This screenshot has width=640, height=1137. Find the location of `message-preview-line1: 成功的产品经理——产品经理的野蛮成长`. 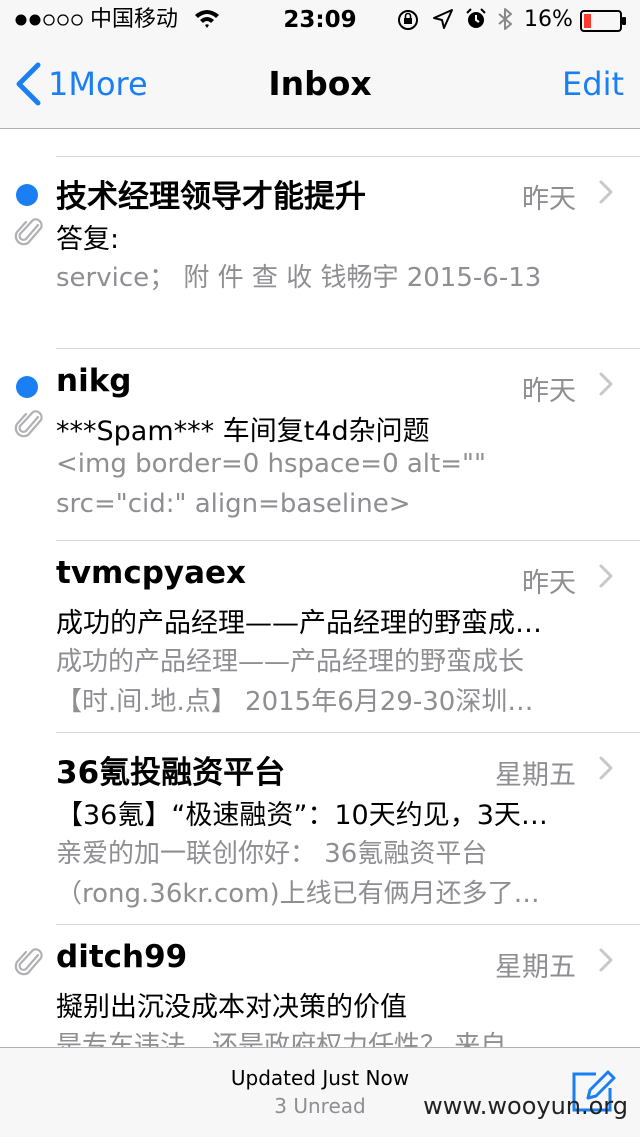

message-preview-line1: 成功的产品经理——产品经理的野蛮成长 is located at coordinates (290, 662).